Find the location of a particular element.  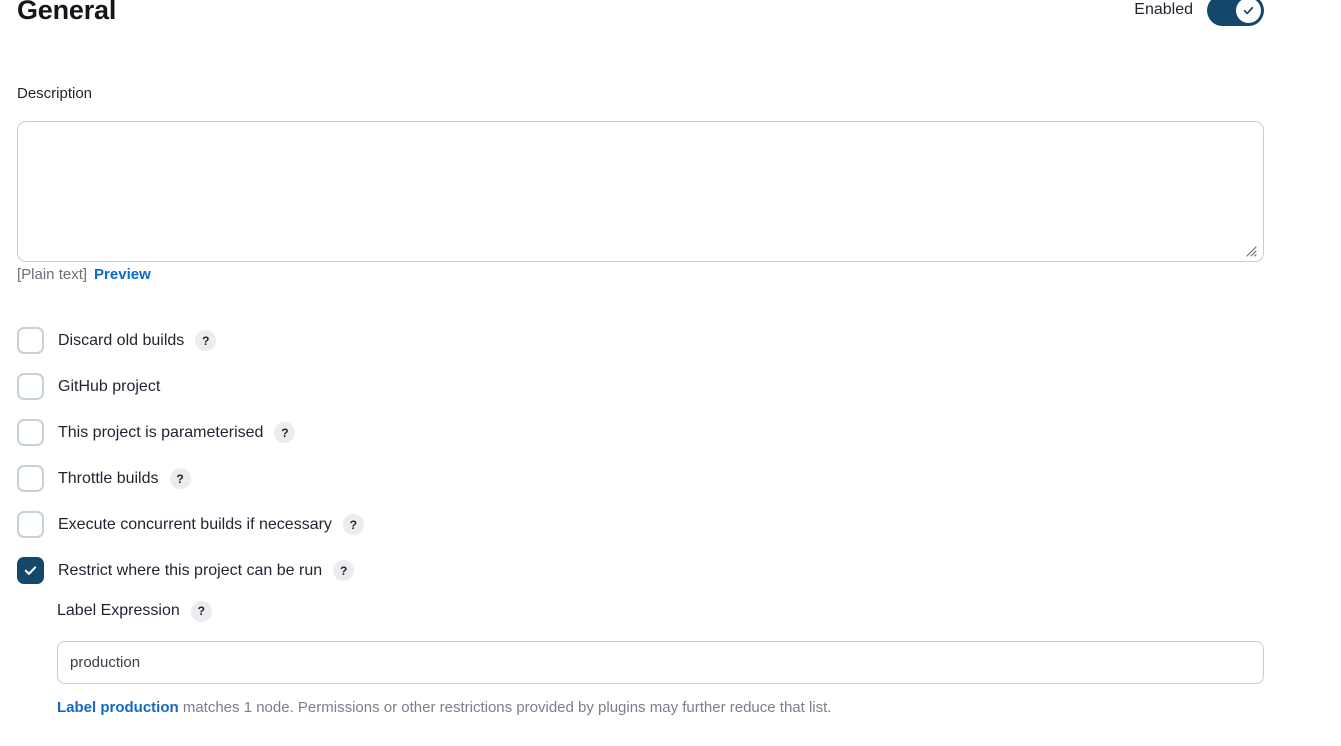

description-format-row: [Plain text] Preview is located at coordinates (84, 274).